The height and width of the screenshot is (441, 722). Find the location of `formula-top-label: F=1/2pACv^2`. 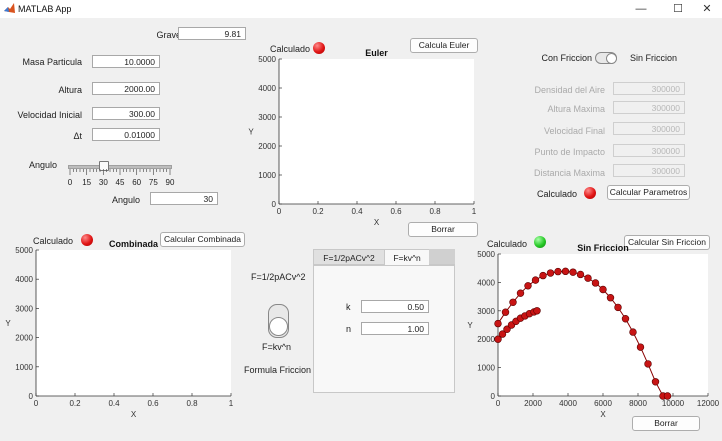

formula-top-label: F=1/2pACv^2 is located at coordinates (278, 277).